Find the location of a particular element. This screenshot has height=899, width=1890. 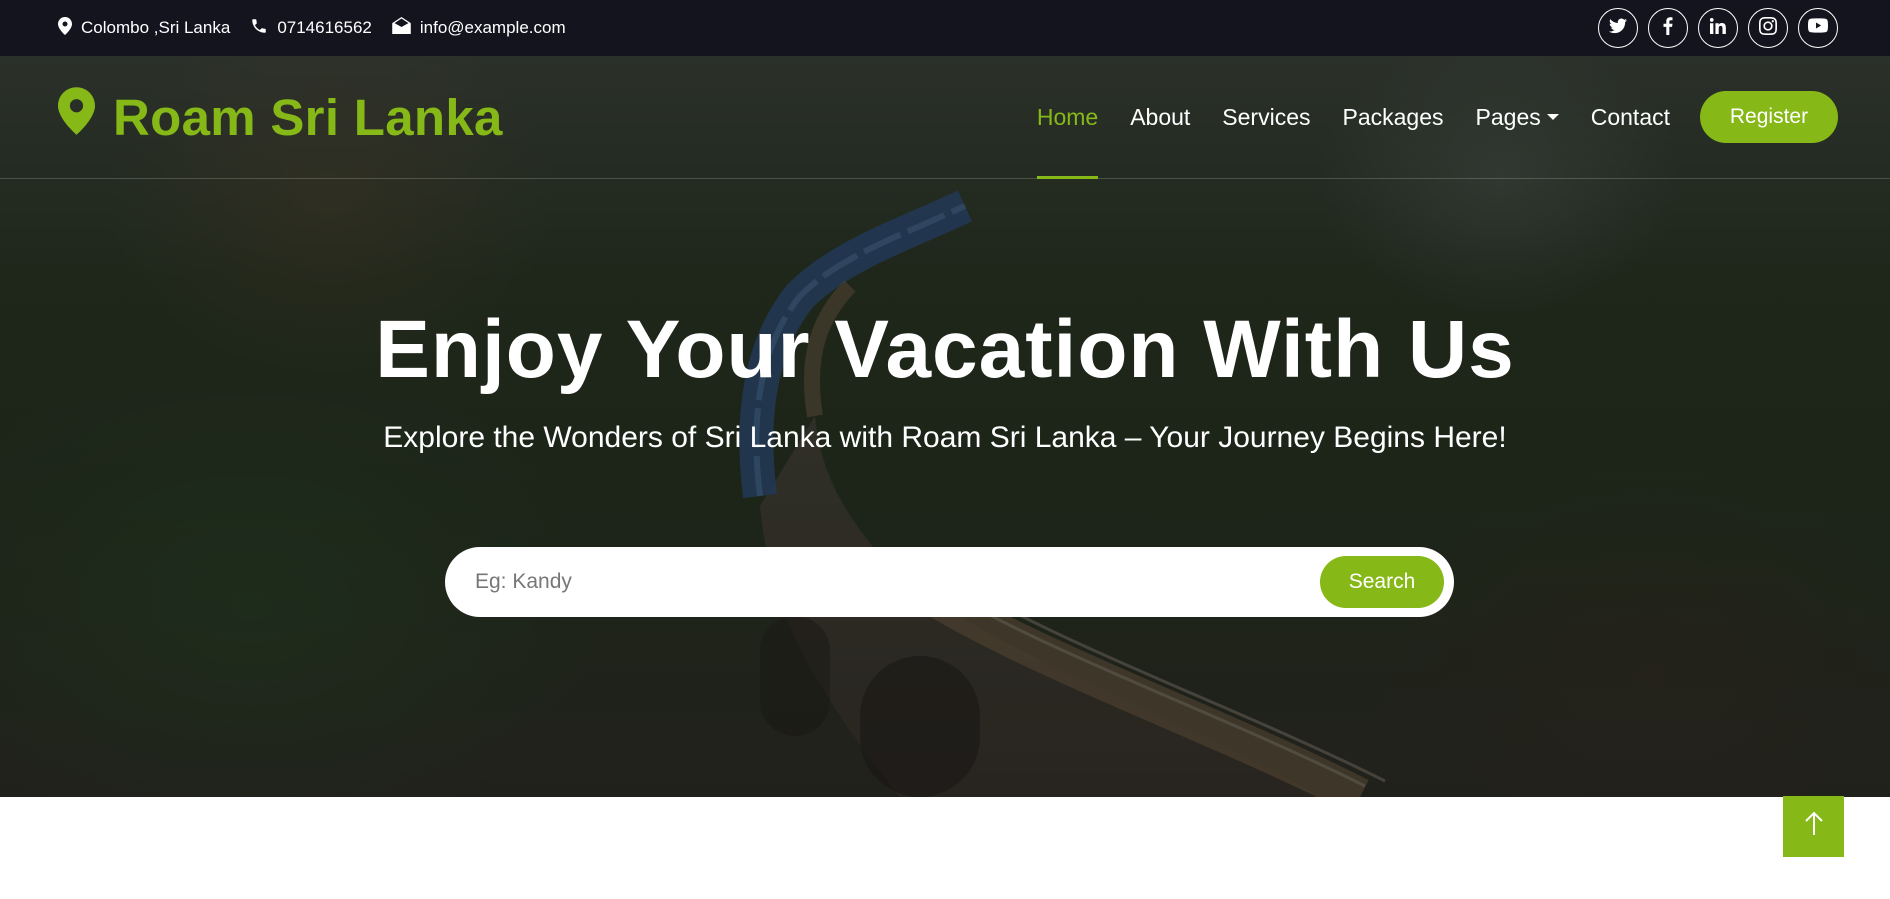

brand-logo: Roam Sri Lanka is located at coordinates (280, 117).